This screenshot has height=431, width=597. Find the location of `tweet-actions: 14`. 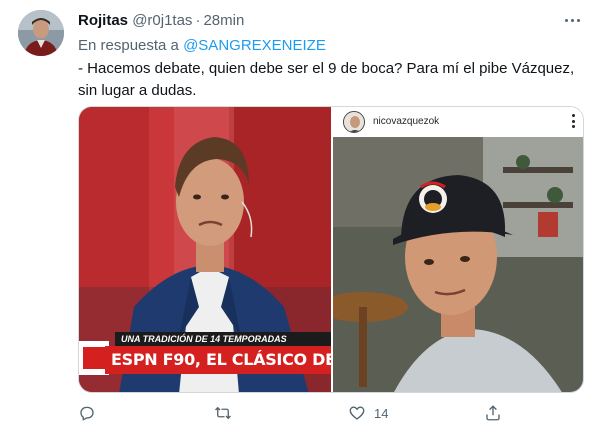

tweet-actions: 14 is located at coordinates (298, 414).